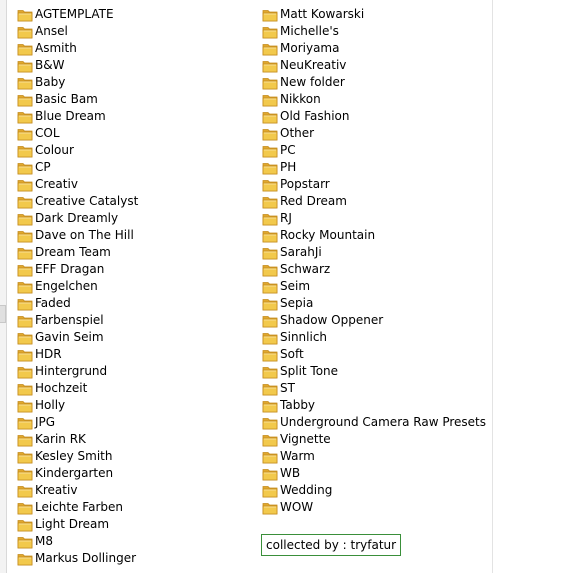  Describe the element at coordinates (53, 303) in the screenshot. I see `folder-name: Faded` at that location.